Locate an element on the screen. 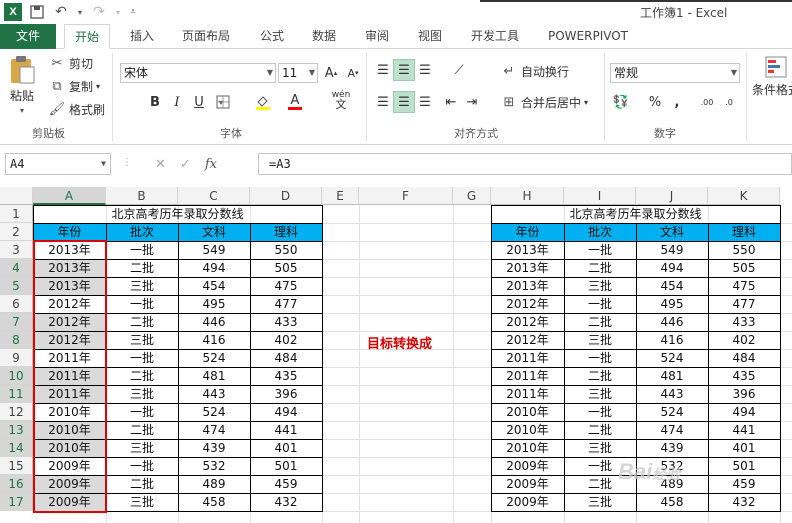 This screenshot has height=523, width=792. row-header: 7 is located at coordinates (16, 322).